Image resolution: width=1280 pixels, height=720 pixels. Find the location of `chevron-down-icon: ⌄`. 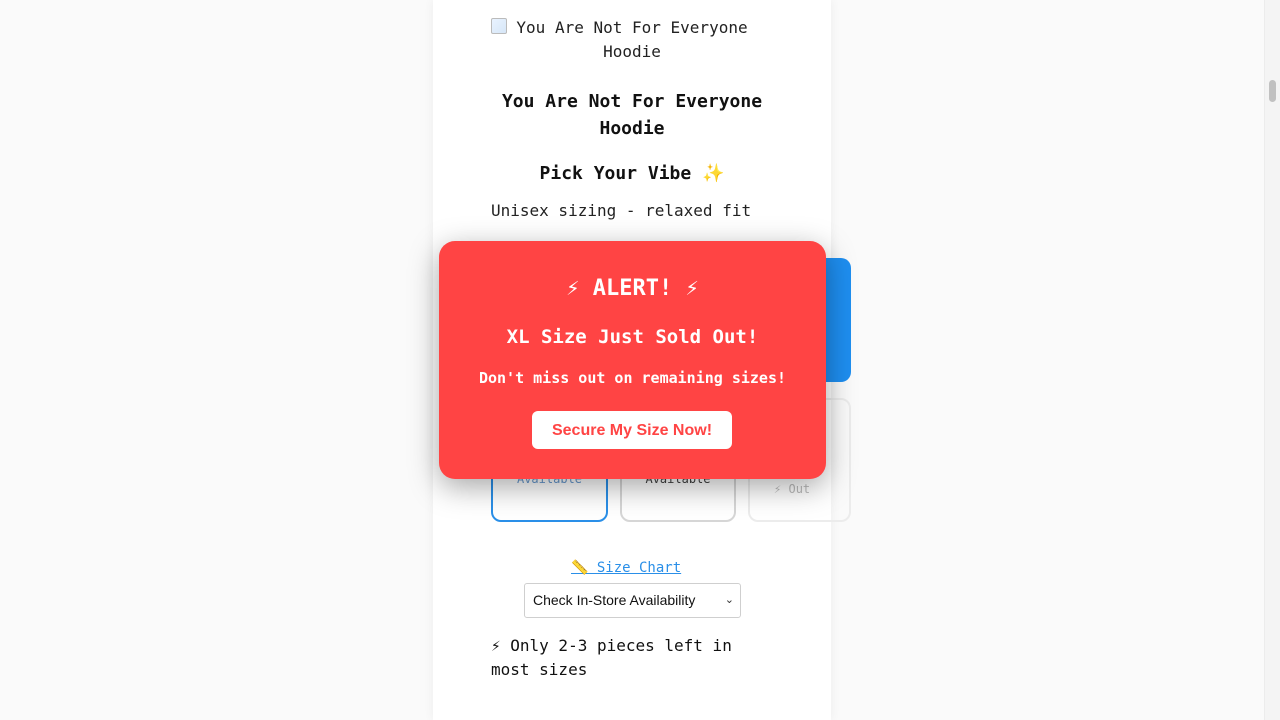

chevron-down-icon: ⌄ is located at coordinates (729, 600).